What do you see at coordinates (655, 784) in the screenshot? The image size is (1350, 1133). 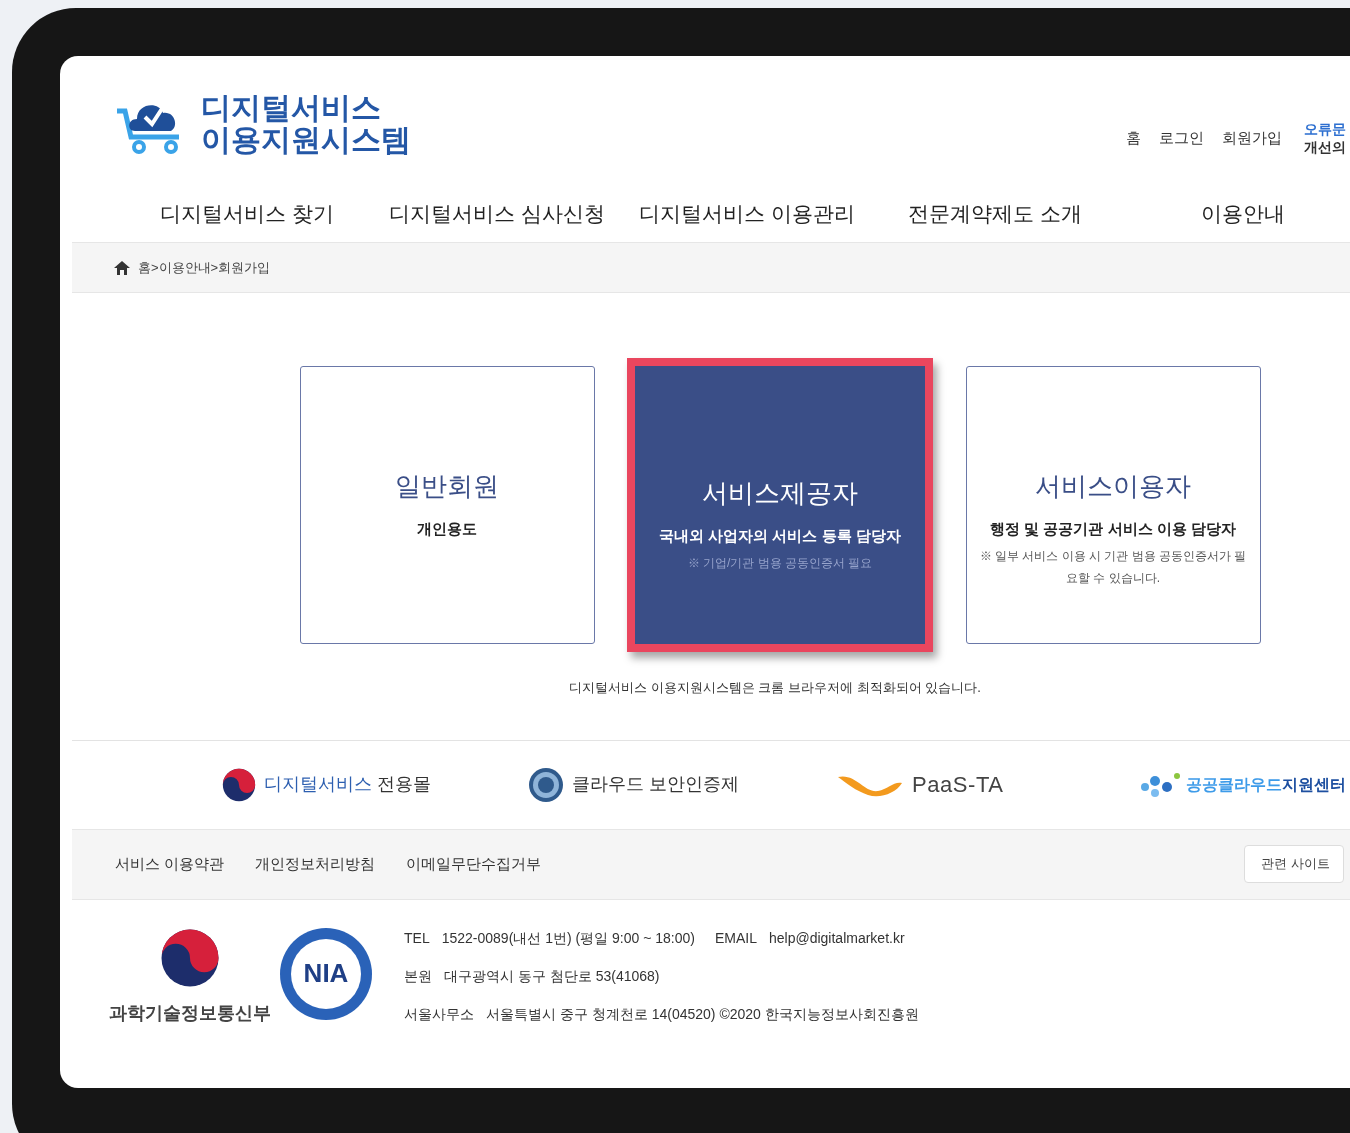 I see `partner-name: 클라우드 보안인증제` at bounding box center [655, 784].